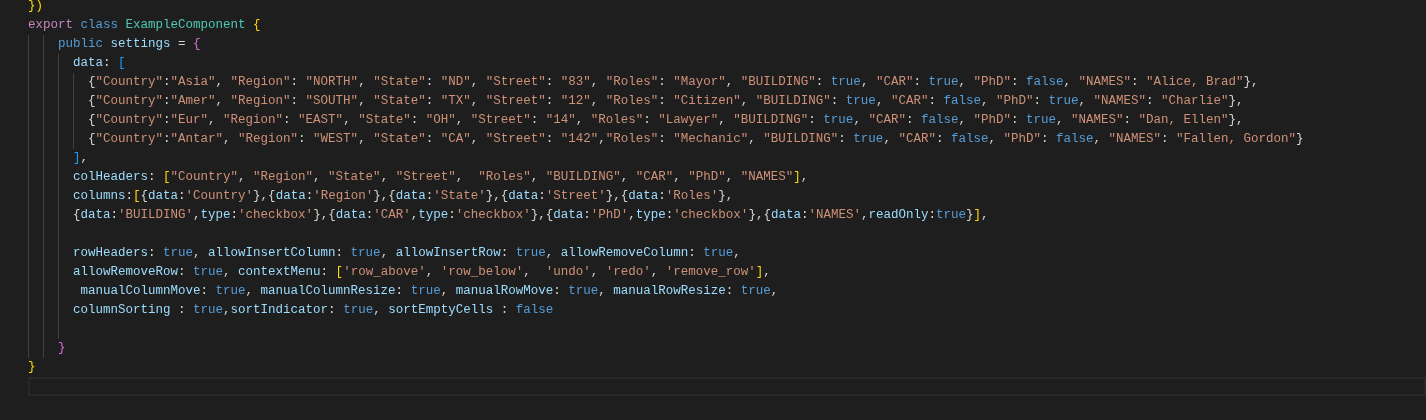 This screenshot has height=420, width=1426. I want to click on code-line: }), so click(35, 7).